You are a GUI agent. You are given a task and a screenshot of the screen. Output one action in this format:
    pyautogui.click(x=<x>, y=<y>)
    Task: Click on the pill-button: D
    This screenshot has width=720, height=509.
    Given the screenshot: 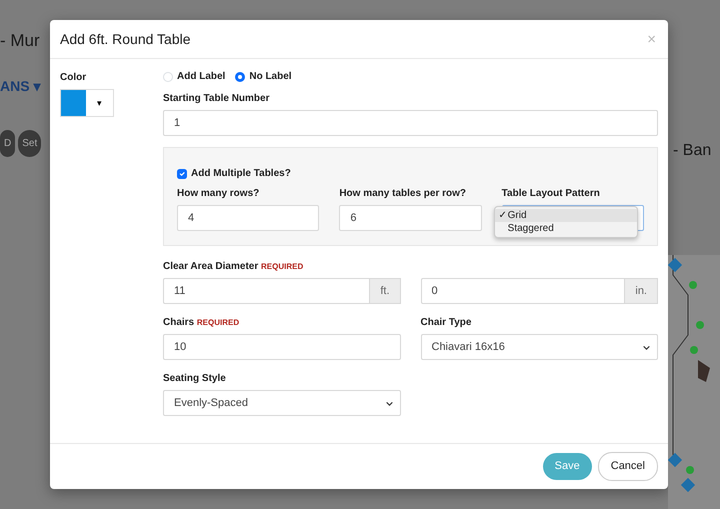 What is the action you would take?
    pyautogui.click(x=8, y=143)
    